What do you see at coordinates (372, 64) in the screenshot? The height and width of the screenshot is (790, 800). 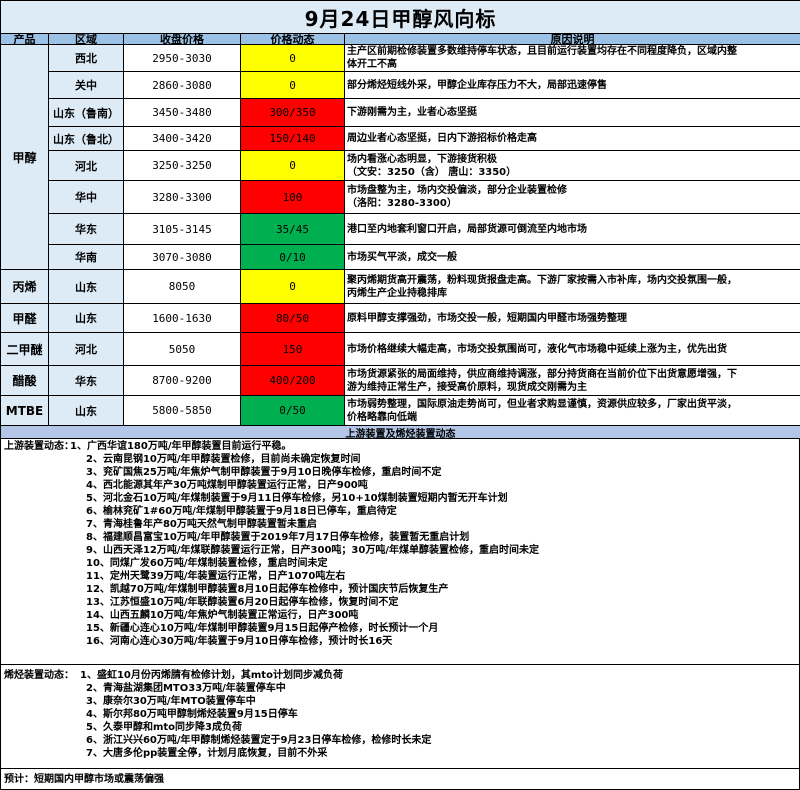 I see `reason-line: 体开工不高` at bounding box center [372, 64].